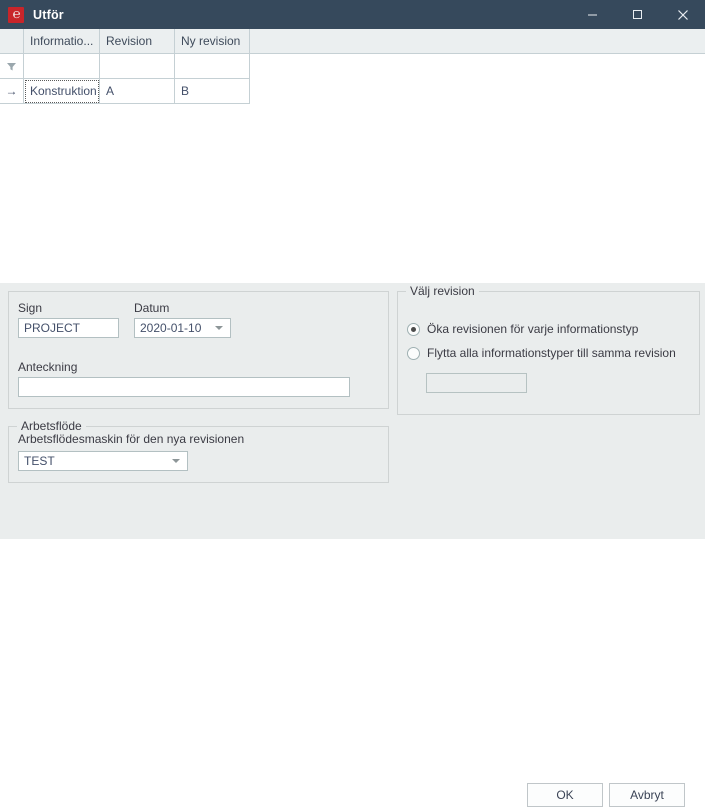  Describe the element at coordinates (198, 350) in the screenshot. I see `sign-group: Sign PROJECT Datum 2020-01-10 Anteckning` at that location.